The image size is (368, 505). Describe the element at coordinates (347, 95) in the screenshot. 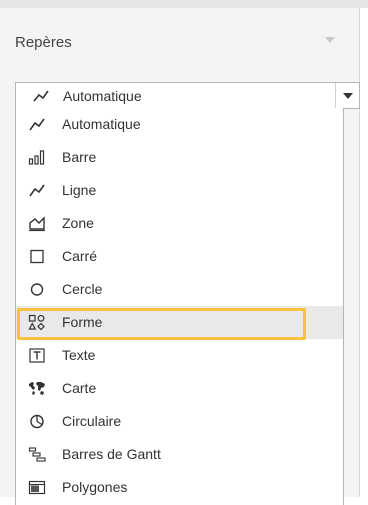

I see `chevron-down-icon` at that location.